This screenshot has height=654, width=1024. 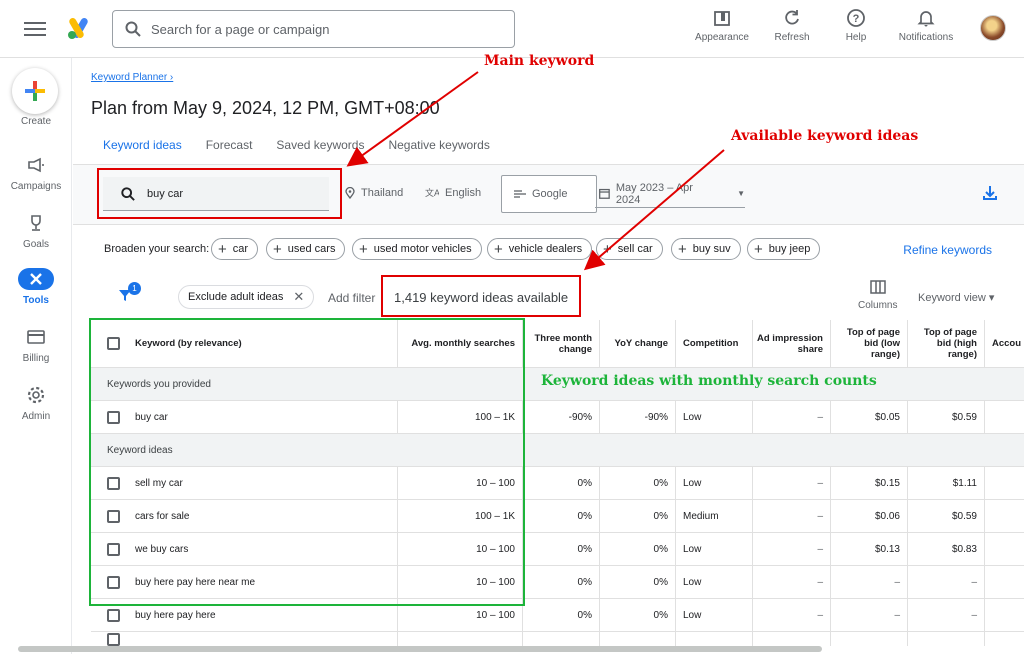 I want to click on columns-icon, so click(x=877, y=287).